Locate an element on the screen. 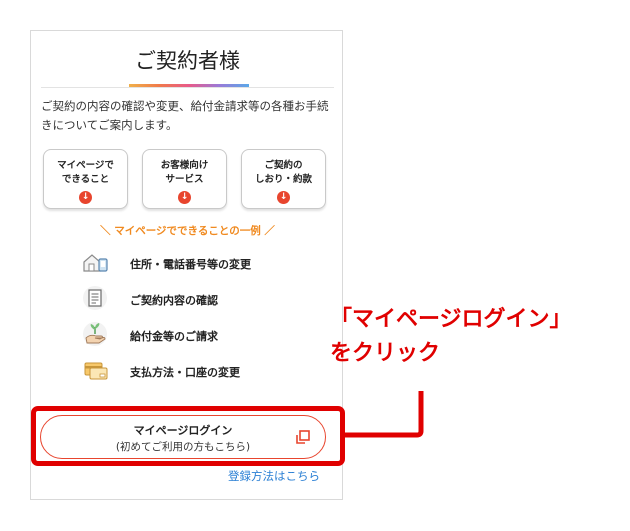 Image resolution: width=630 pixels, height=531 pixels. annotation-callout: 「マイページログイン」 をクリック is located at coordinates (451, 337).